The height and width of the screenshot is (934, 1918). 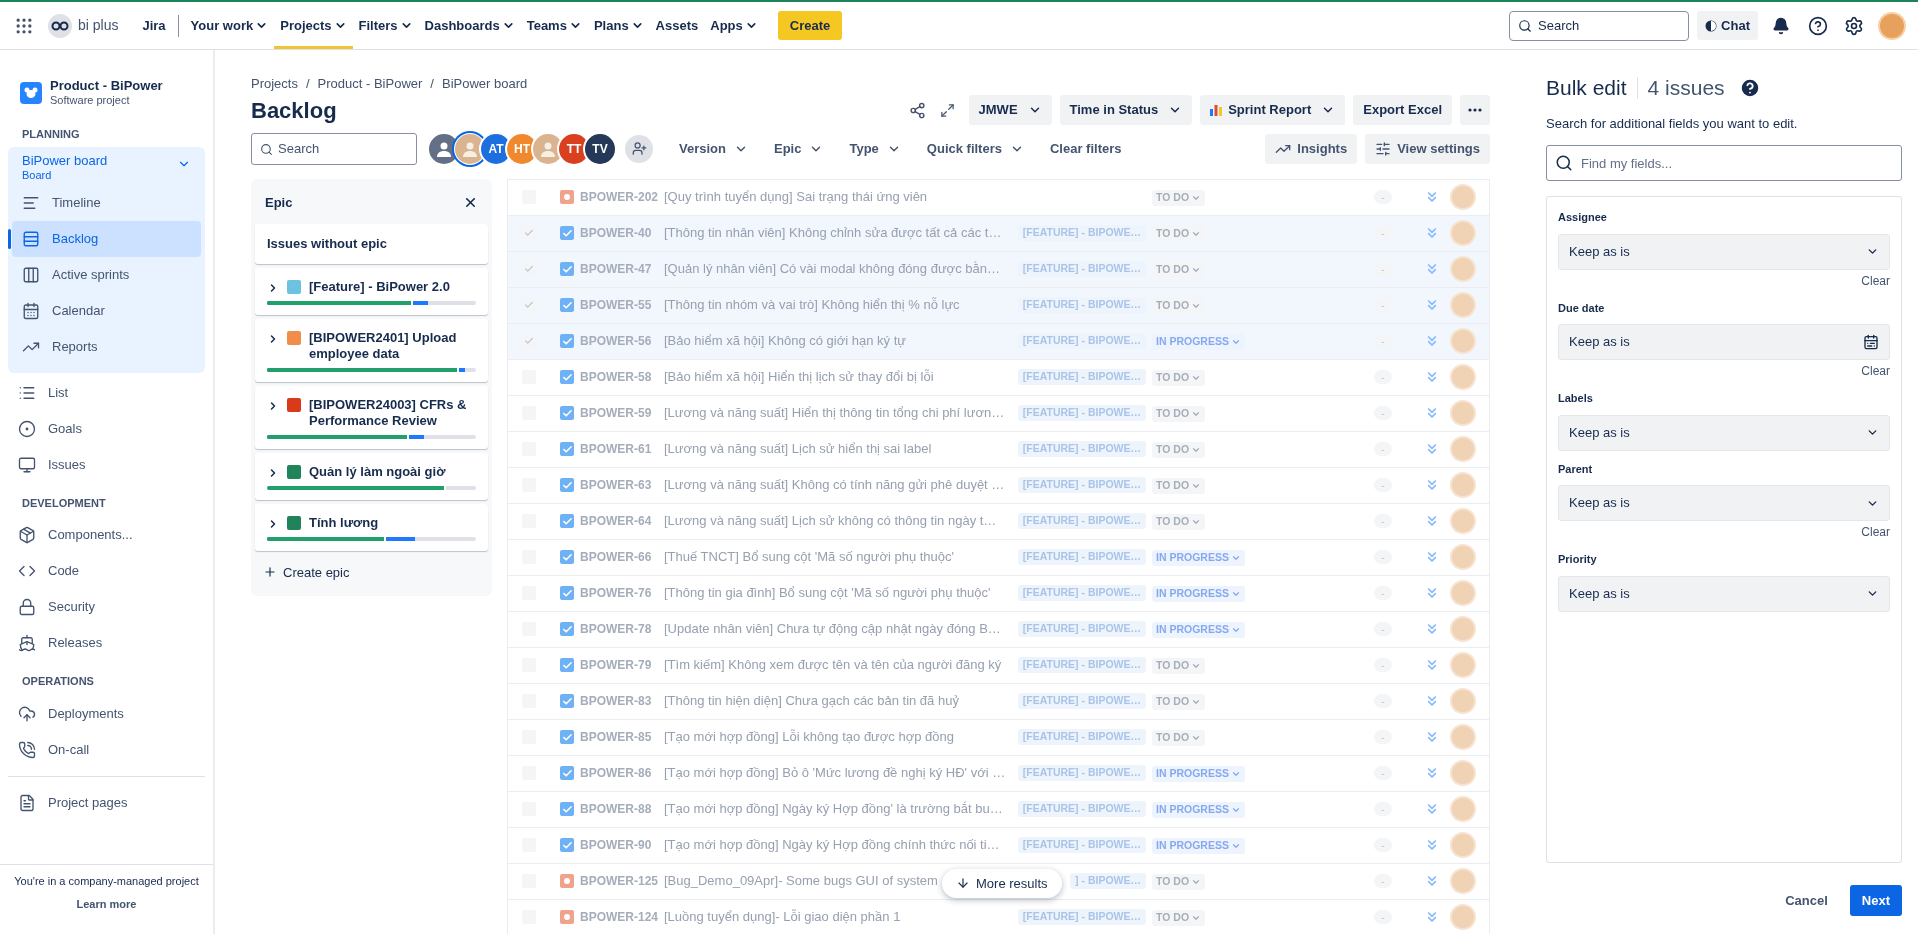 I want to click on filter-dropdown: Type, so click(x=875, y=148).